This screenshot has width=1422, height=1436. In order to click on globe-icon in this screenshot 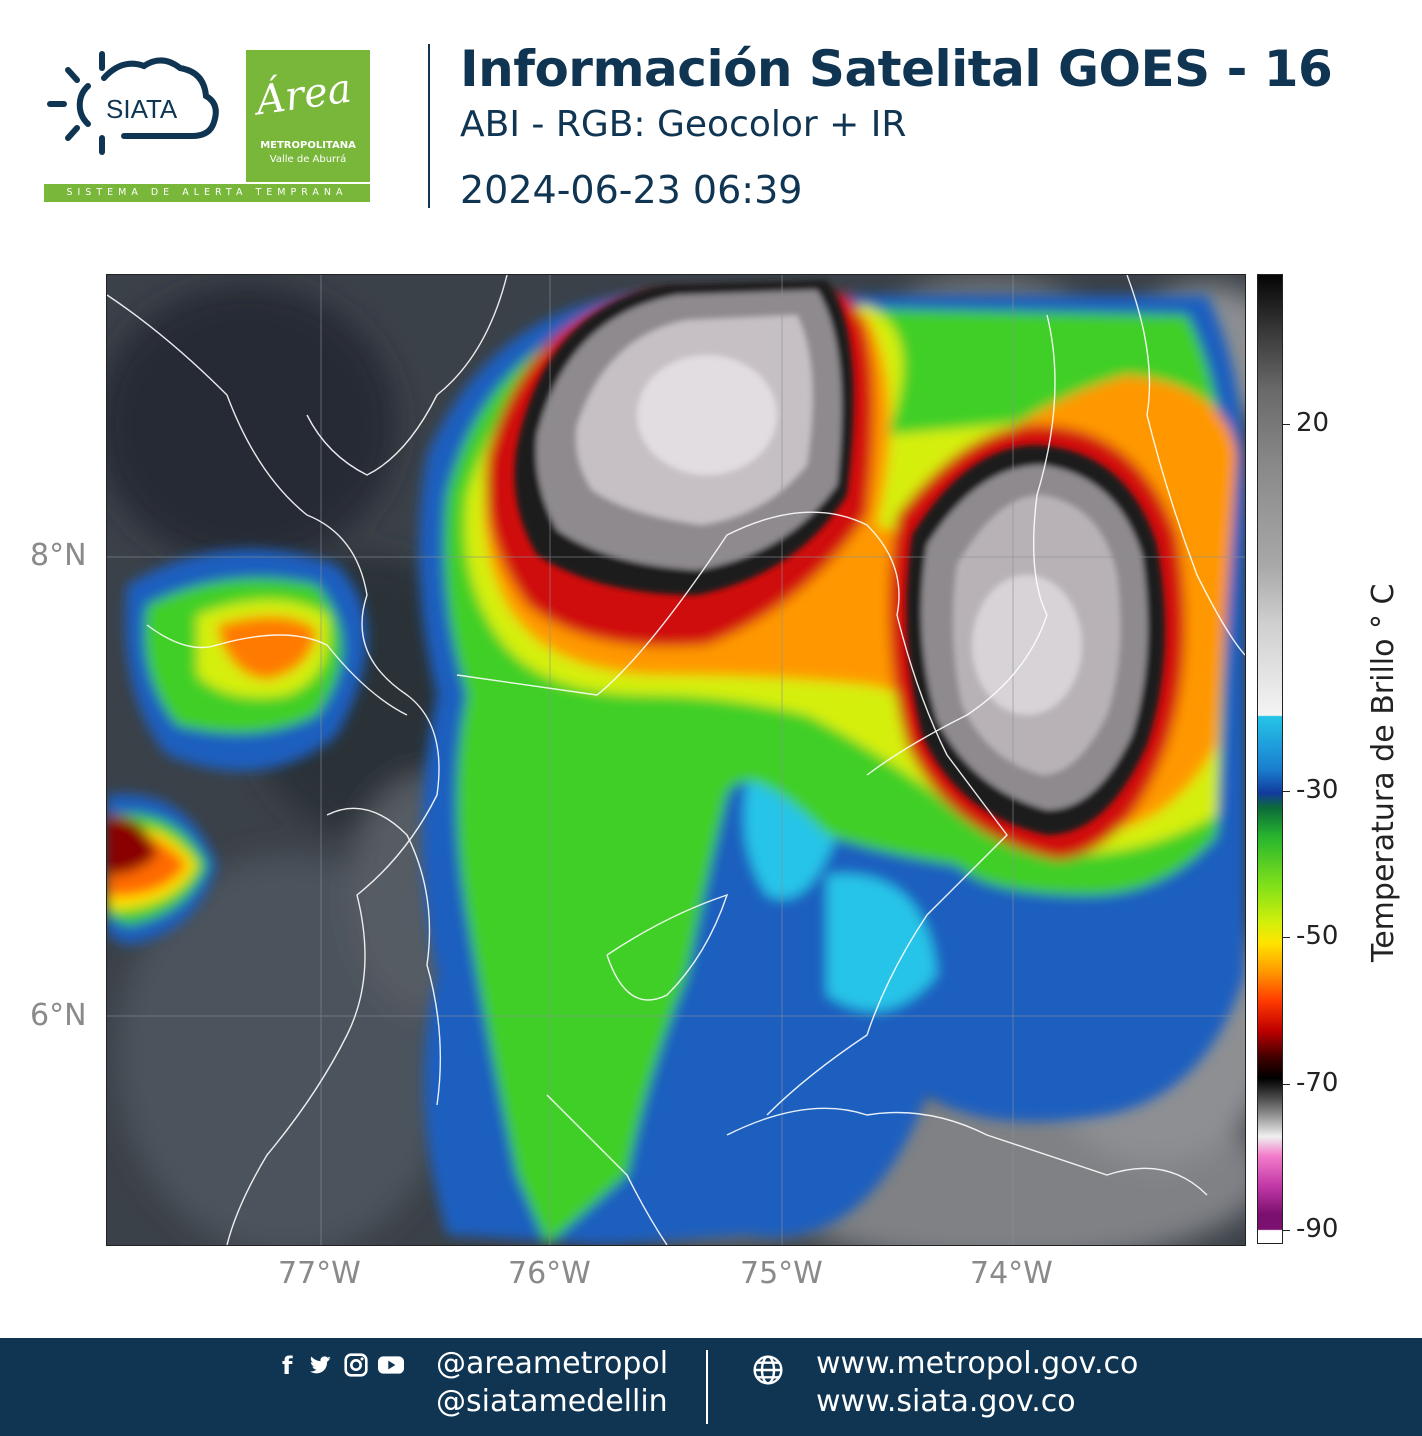, I will do `click(768, 1370)`.